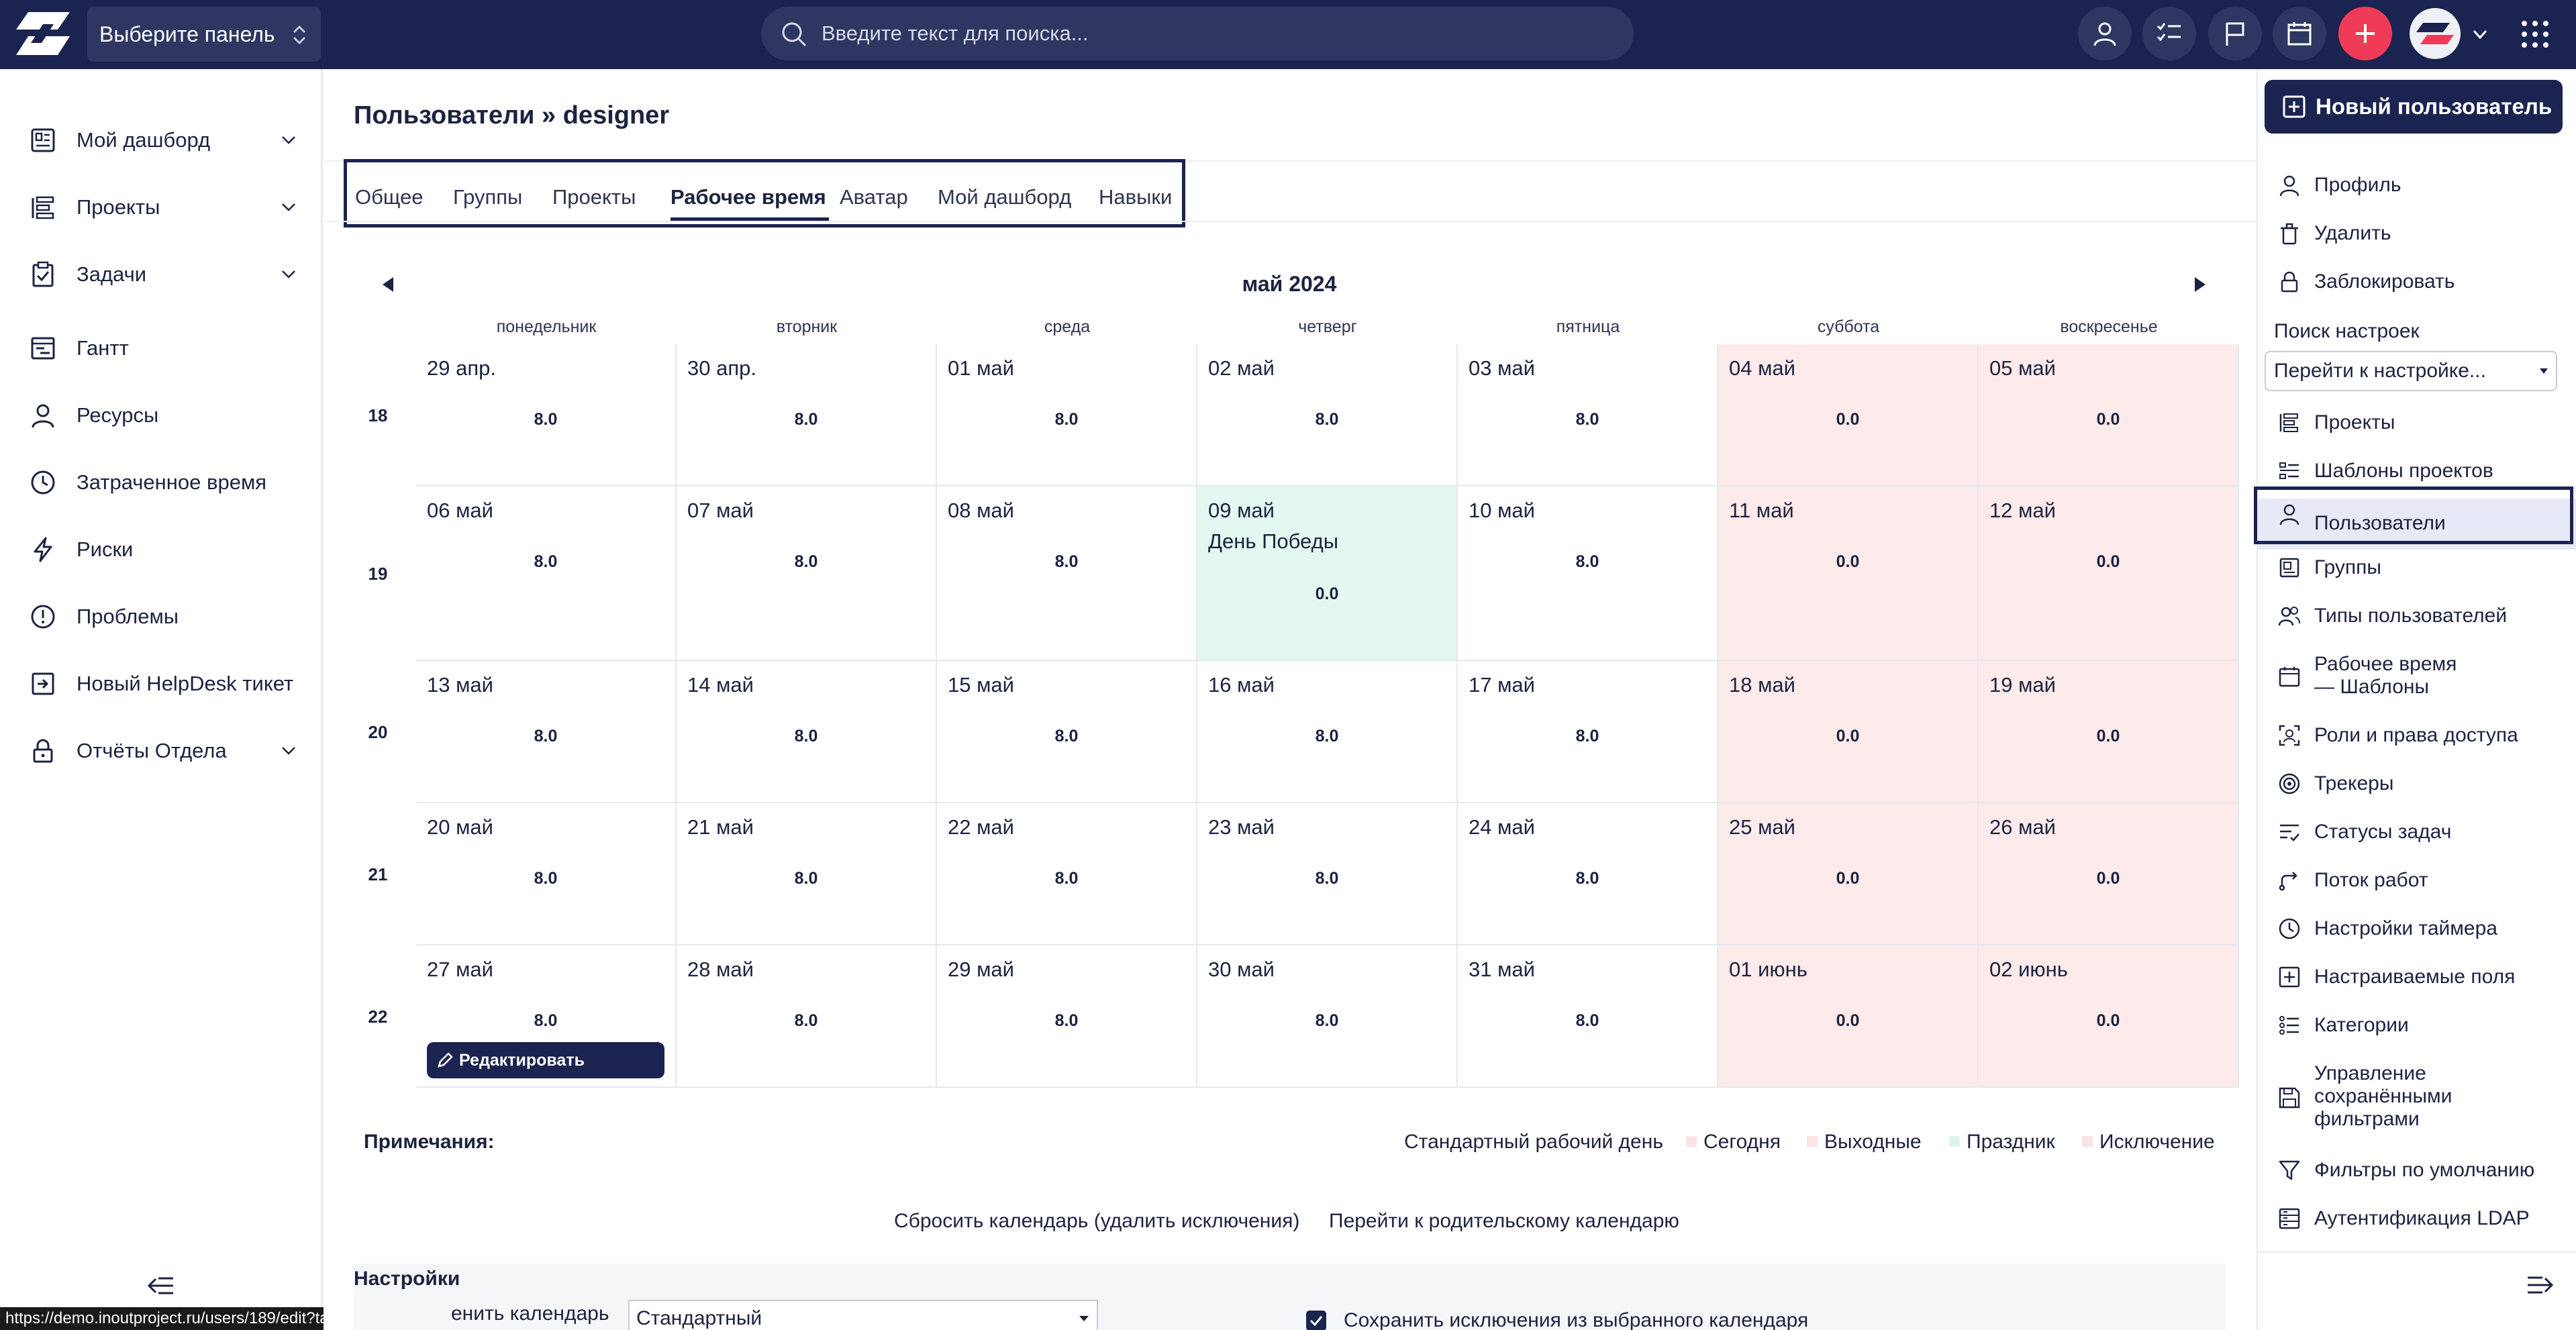 The width and height of the screenshot is (2576, 1330). Describe the element at coordinates (546, 415) in the screenshot. I see `calendar-day: 29 апр. 8.0` at that location.